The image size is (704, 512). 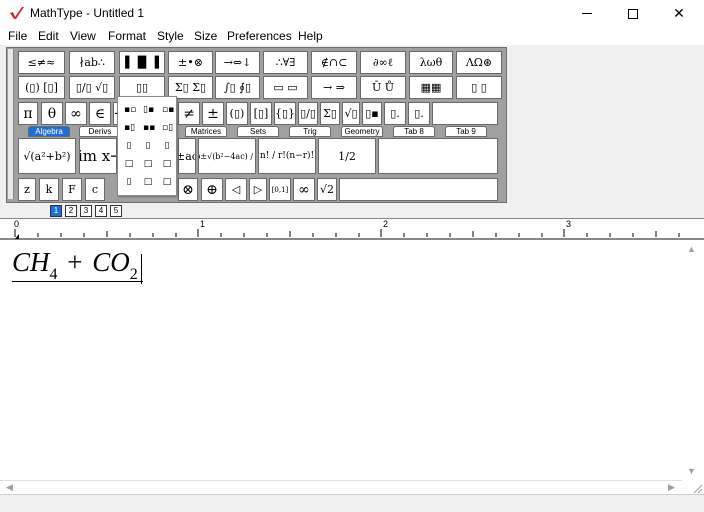 I want to click on dropdown-template-12: □, so click(x=167, y=165).